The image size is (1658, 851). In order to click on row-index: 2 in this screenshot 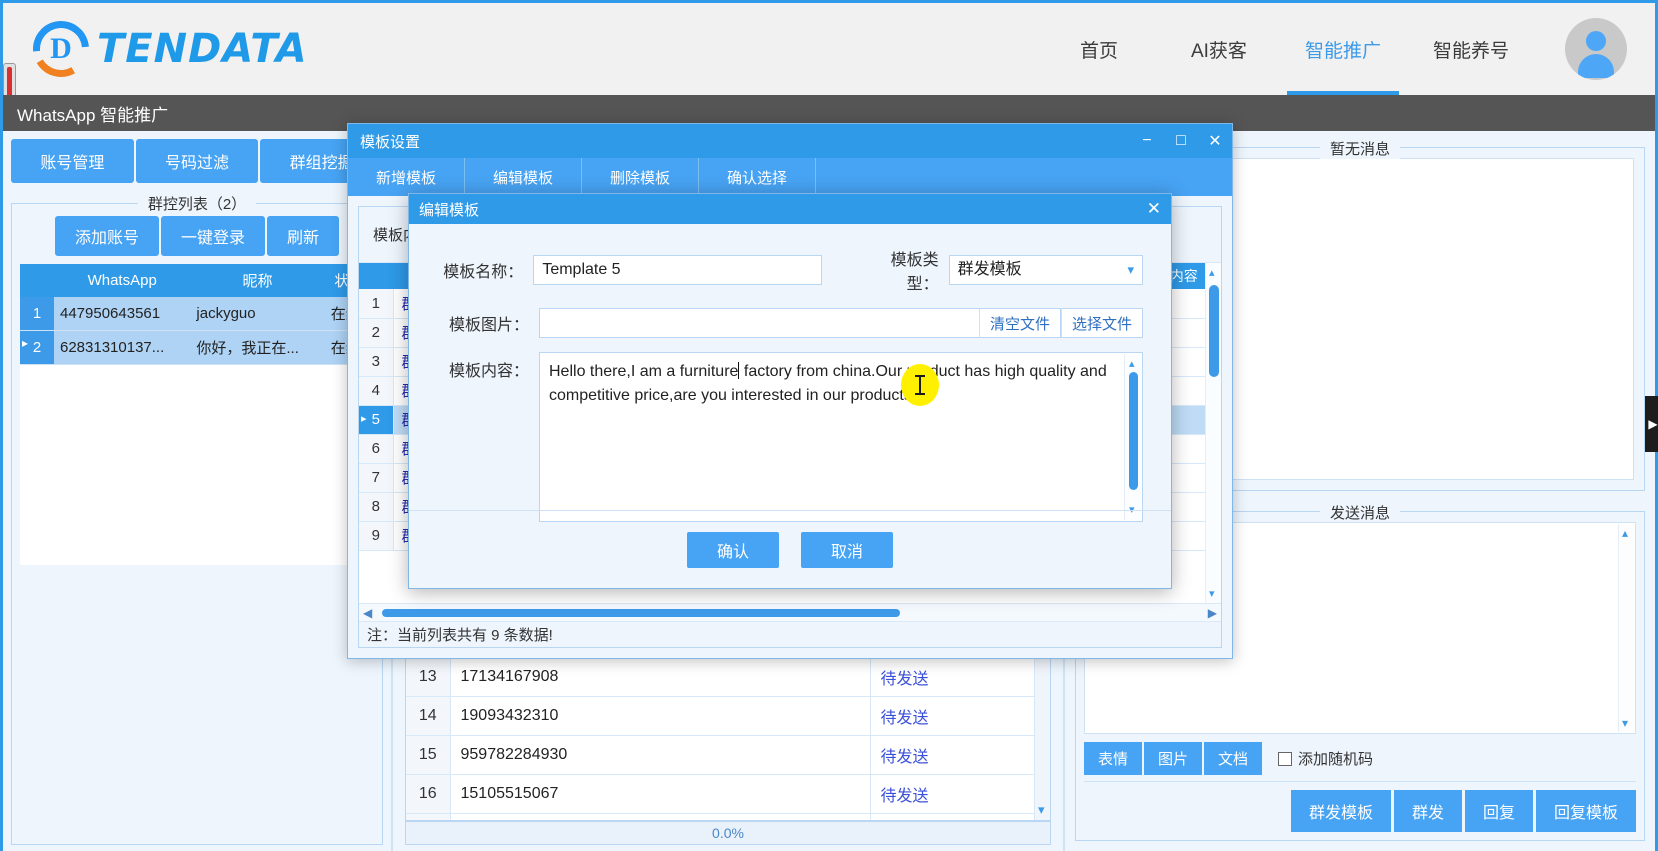, I will do `click(376, 333)`.